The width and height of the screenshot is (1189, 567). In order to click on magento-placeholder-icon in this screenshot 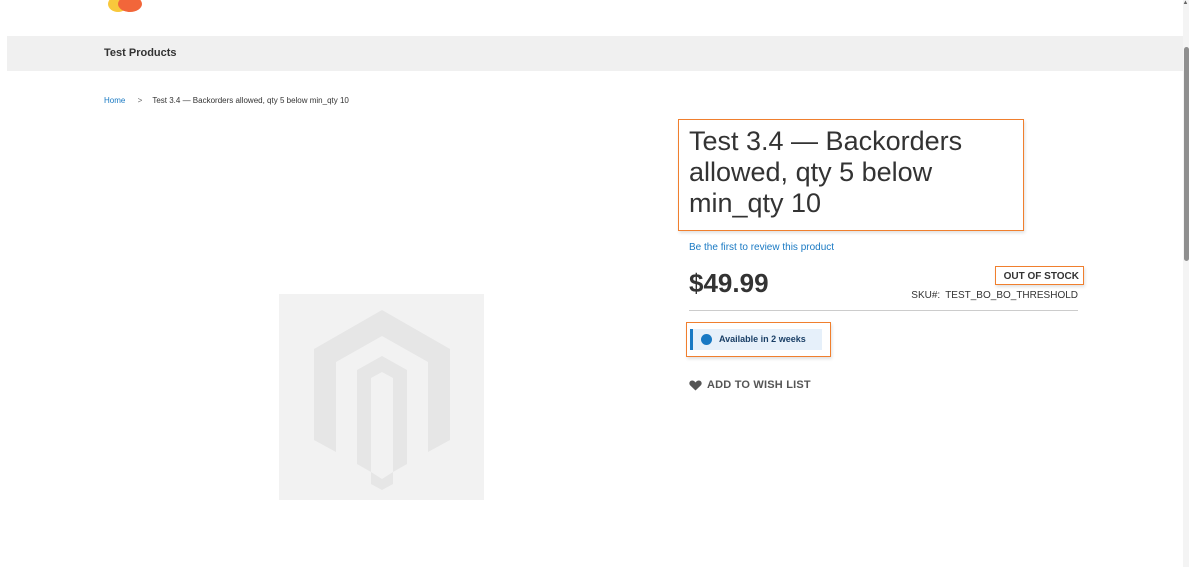, I will do `click(382, 400)`.